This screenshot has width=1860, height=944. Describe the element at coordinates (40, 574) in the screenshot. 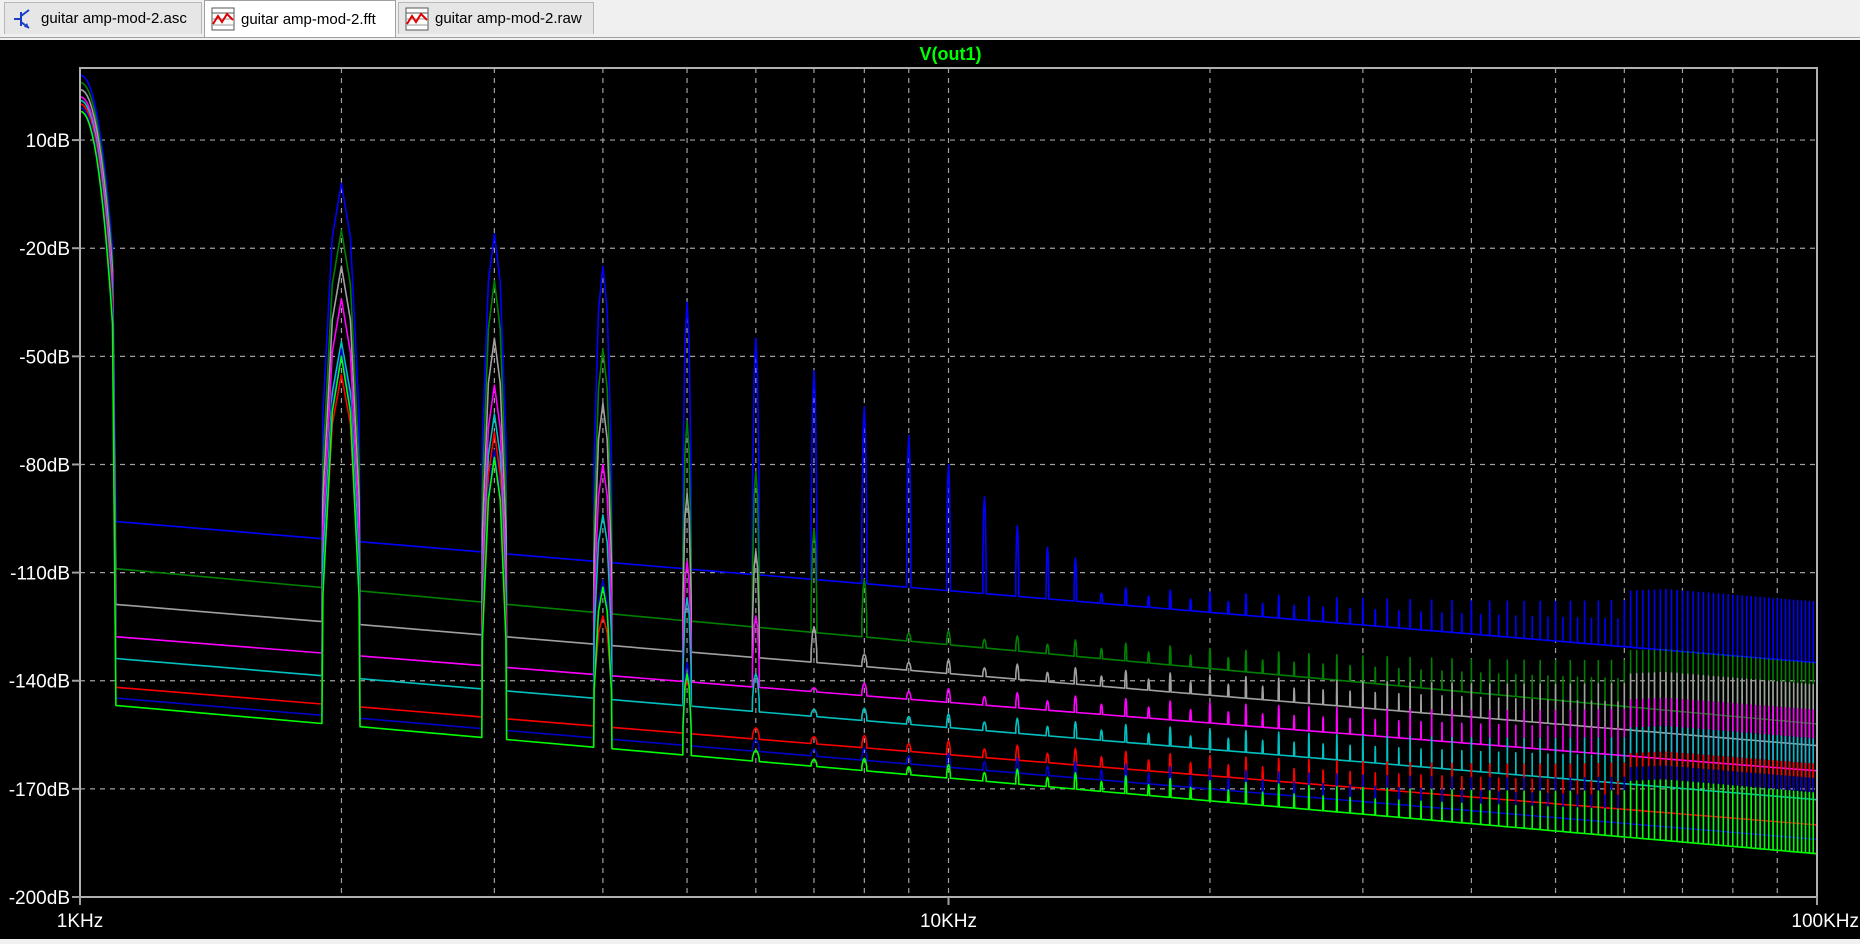

I see `y-tick-label: -110dB` at that location.